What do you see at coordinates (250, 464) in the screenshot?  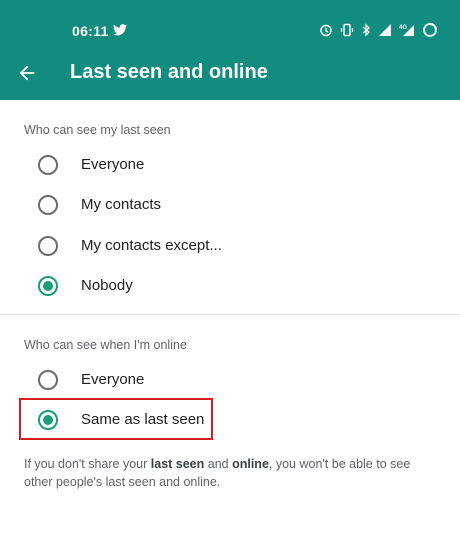 I see `note-bold-online: online` at bounding box center [250, 464].